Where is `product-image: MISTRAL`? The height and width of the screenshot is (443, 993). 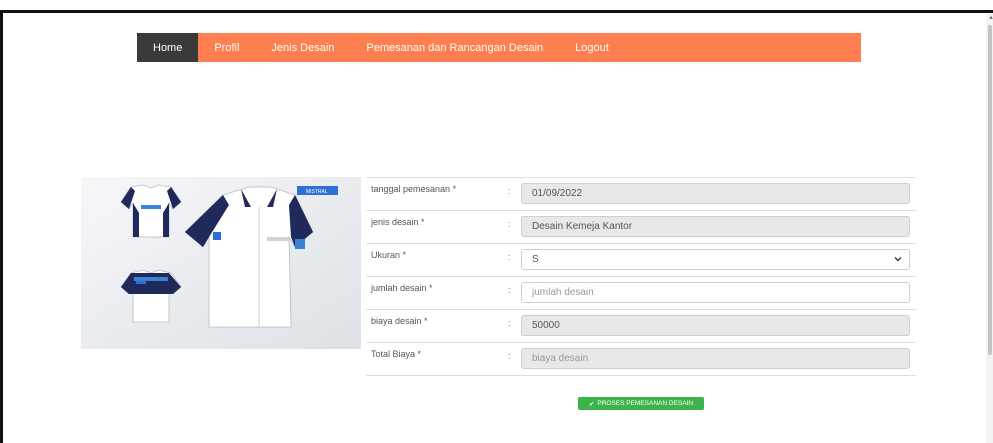 product-image: MISTRAL is located at coordinates (221, 263).